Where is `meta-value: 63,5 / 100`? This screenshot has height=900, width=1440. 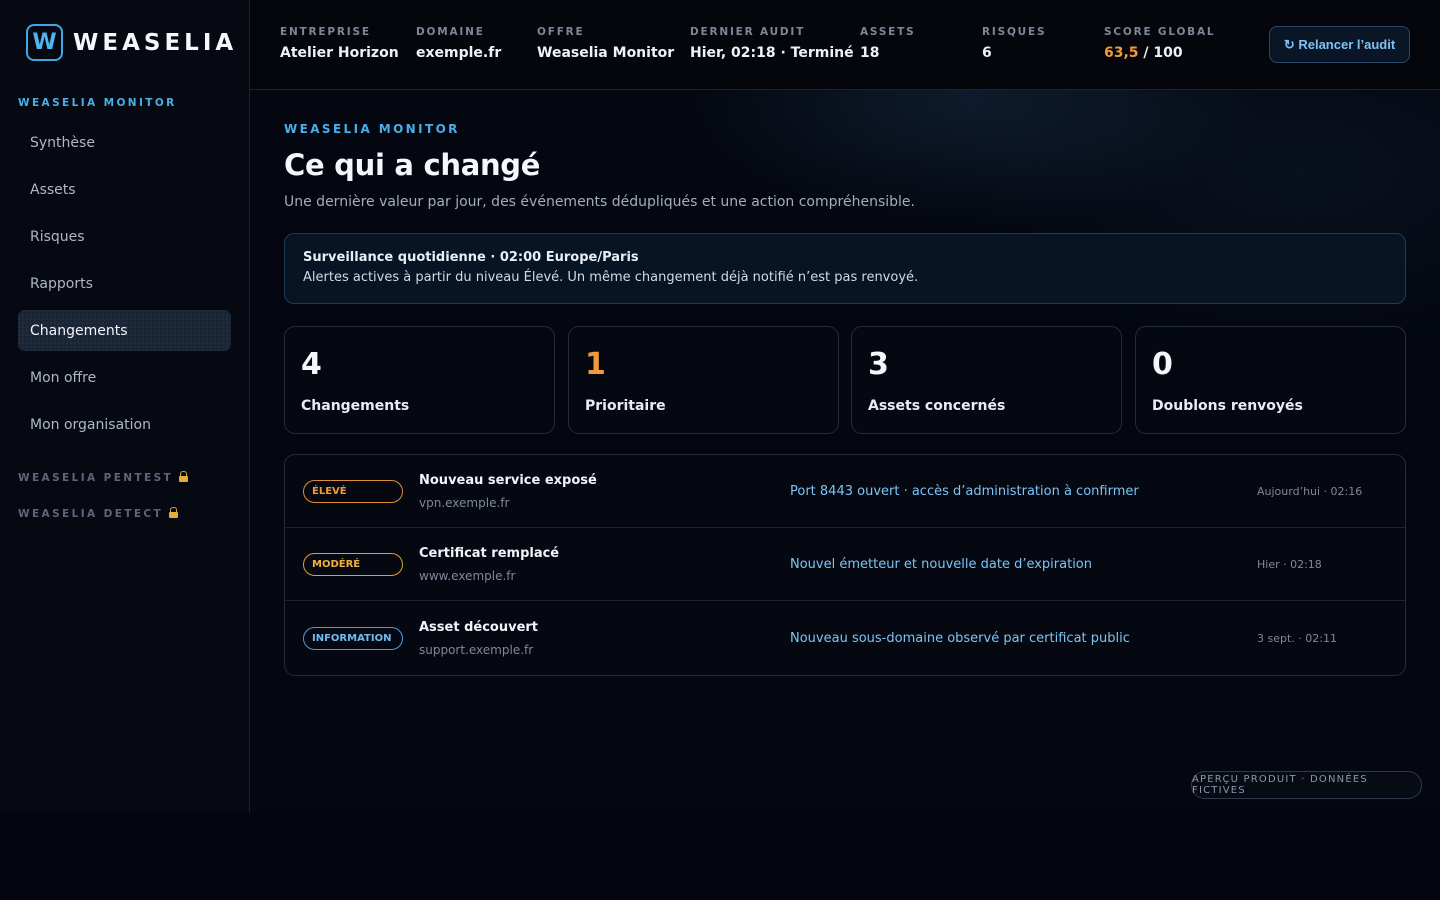
meta-value: 63,5 / 100 is located at coordinates (1159, 53).